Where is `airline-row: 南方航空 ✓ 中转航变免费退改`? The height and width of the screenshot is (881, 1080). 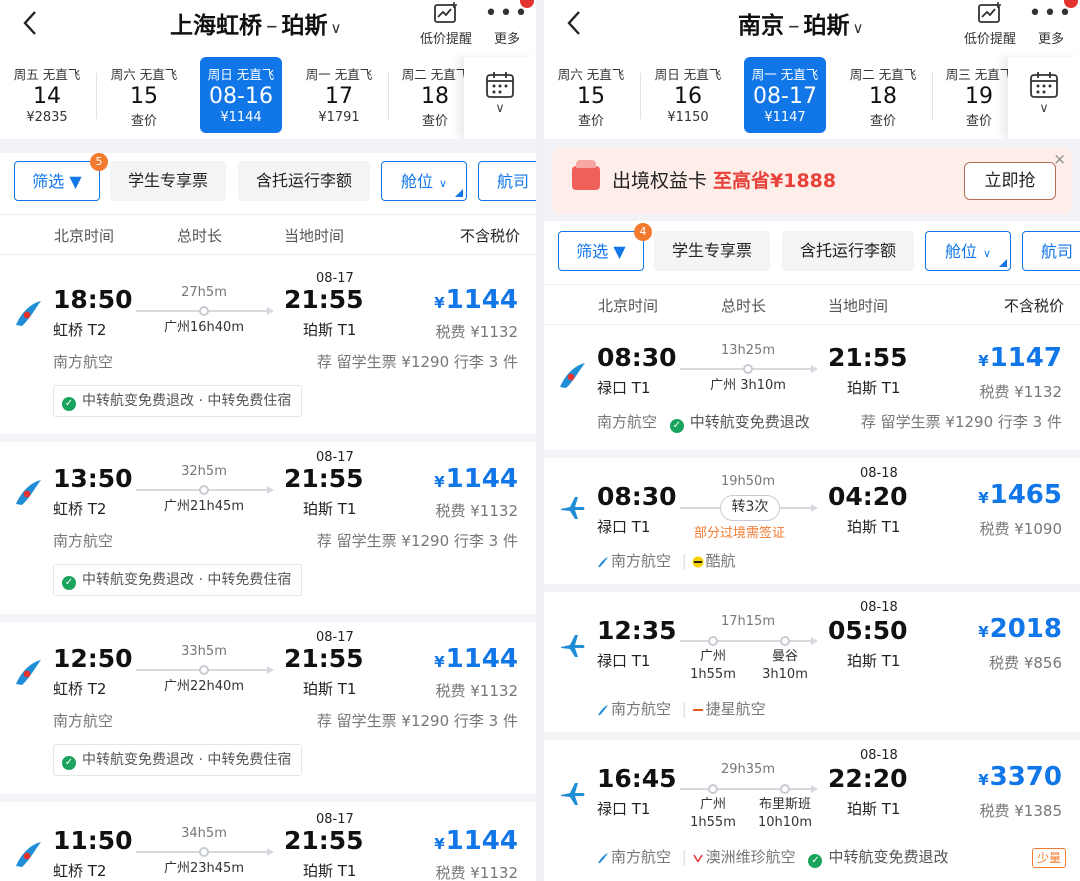 airline-row: 南方航空 ✓ 中转航变免费退改 is located at coordinates (703, 422).